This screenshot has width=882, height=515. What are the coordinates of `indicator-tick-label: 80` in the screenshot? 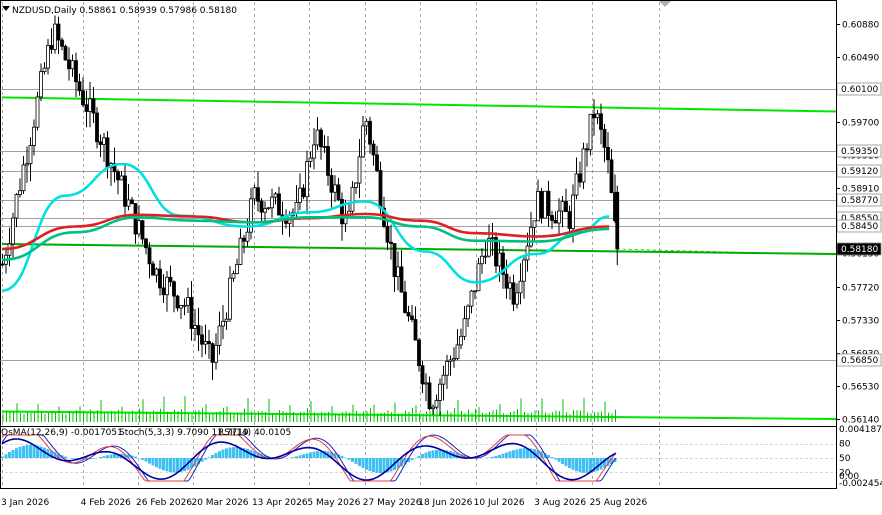 It's located at (845, 445).